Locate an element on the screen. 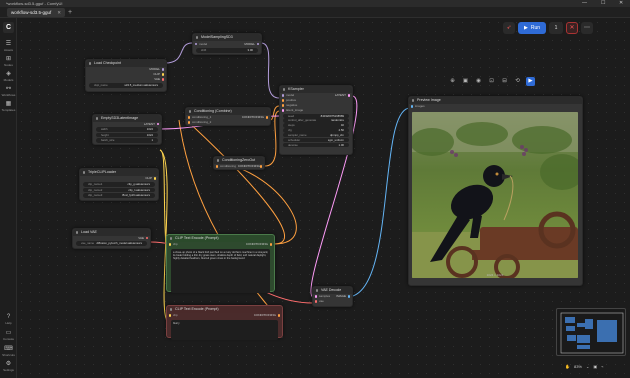 The width and height of the screenshot is (630, 378). comfy-logo: C is located at coordinates (8, 27).